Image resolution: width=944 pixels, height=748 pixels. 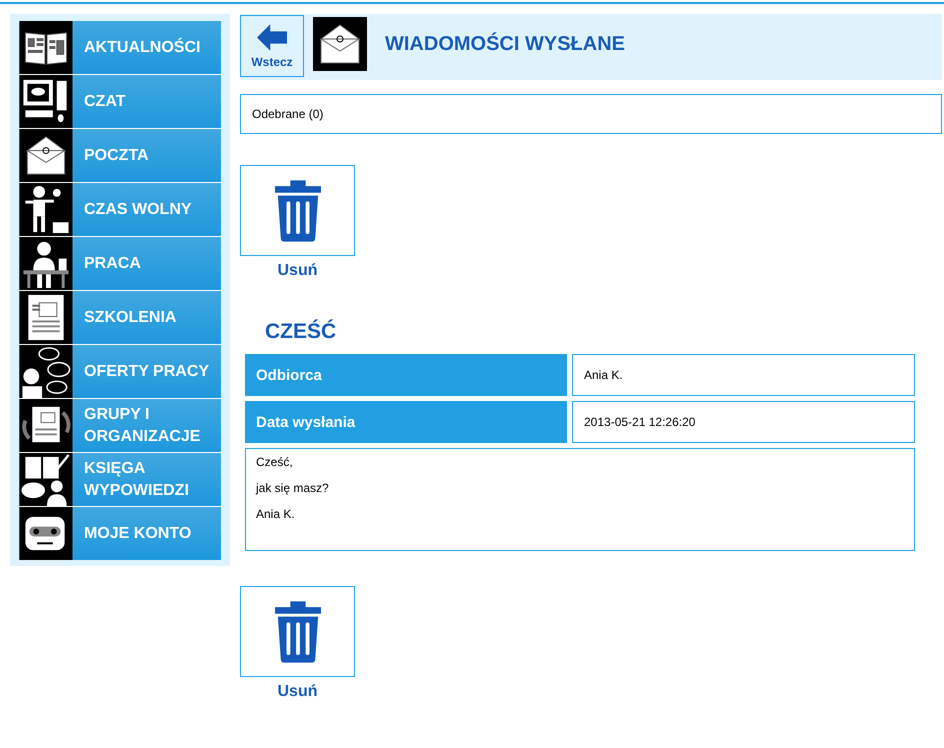 What do you see at coordinates (120, 533) in the screenshot?
I see `menu-item: MOJE KONTO` at bounding box center [120, 533].